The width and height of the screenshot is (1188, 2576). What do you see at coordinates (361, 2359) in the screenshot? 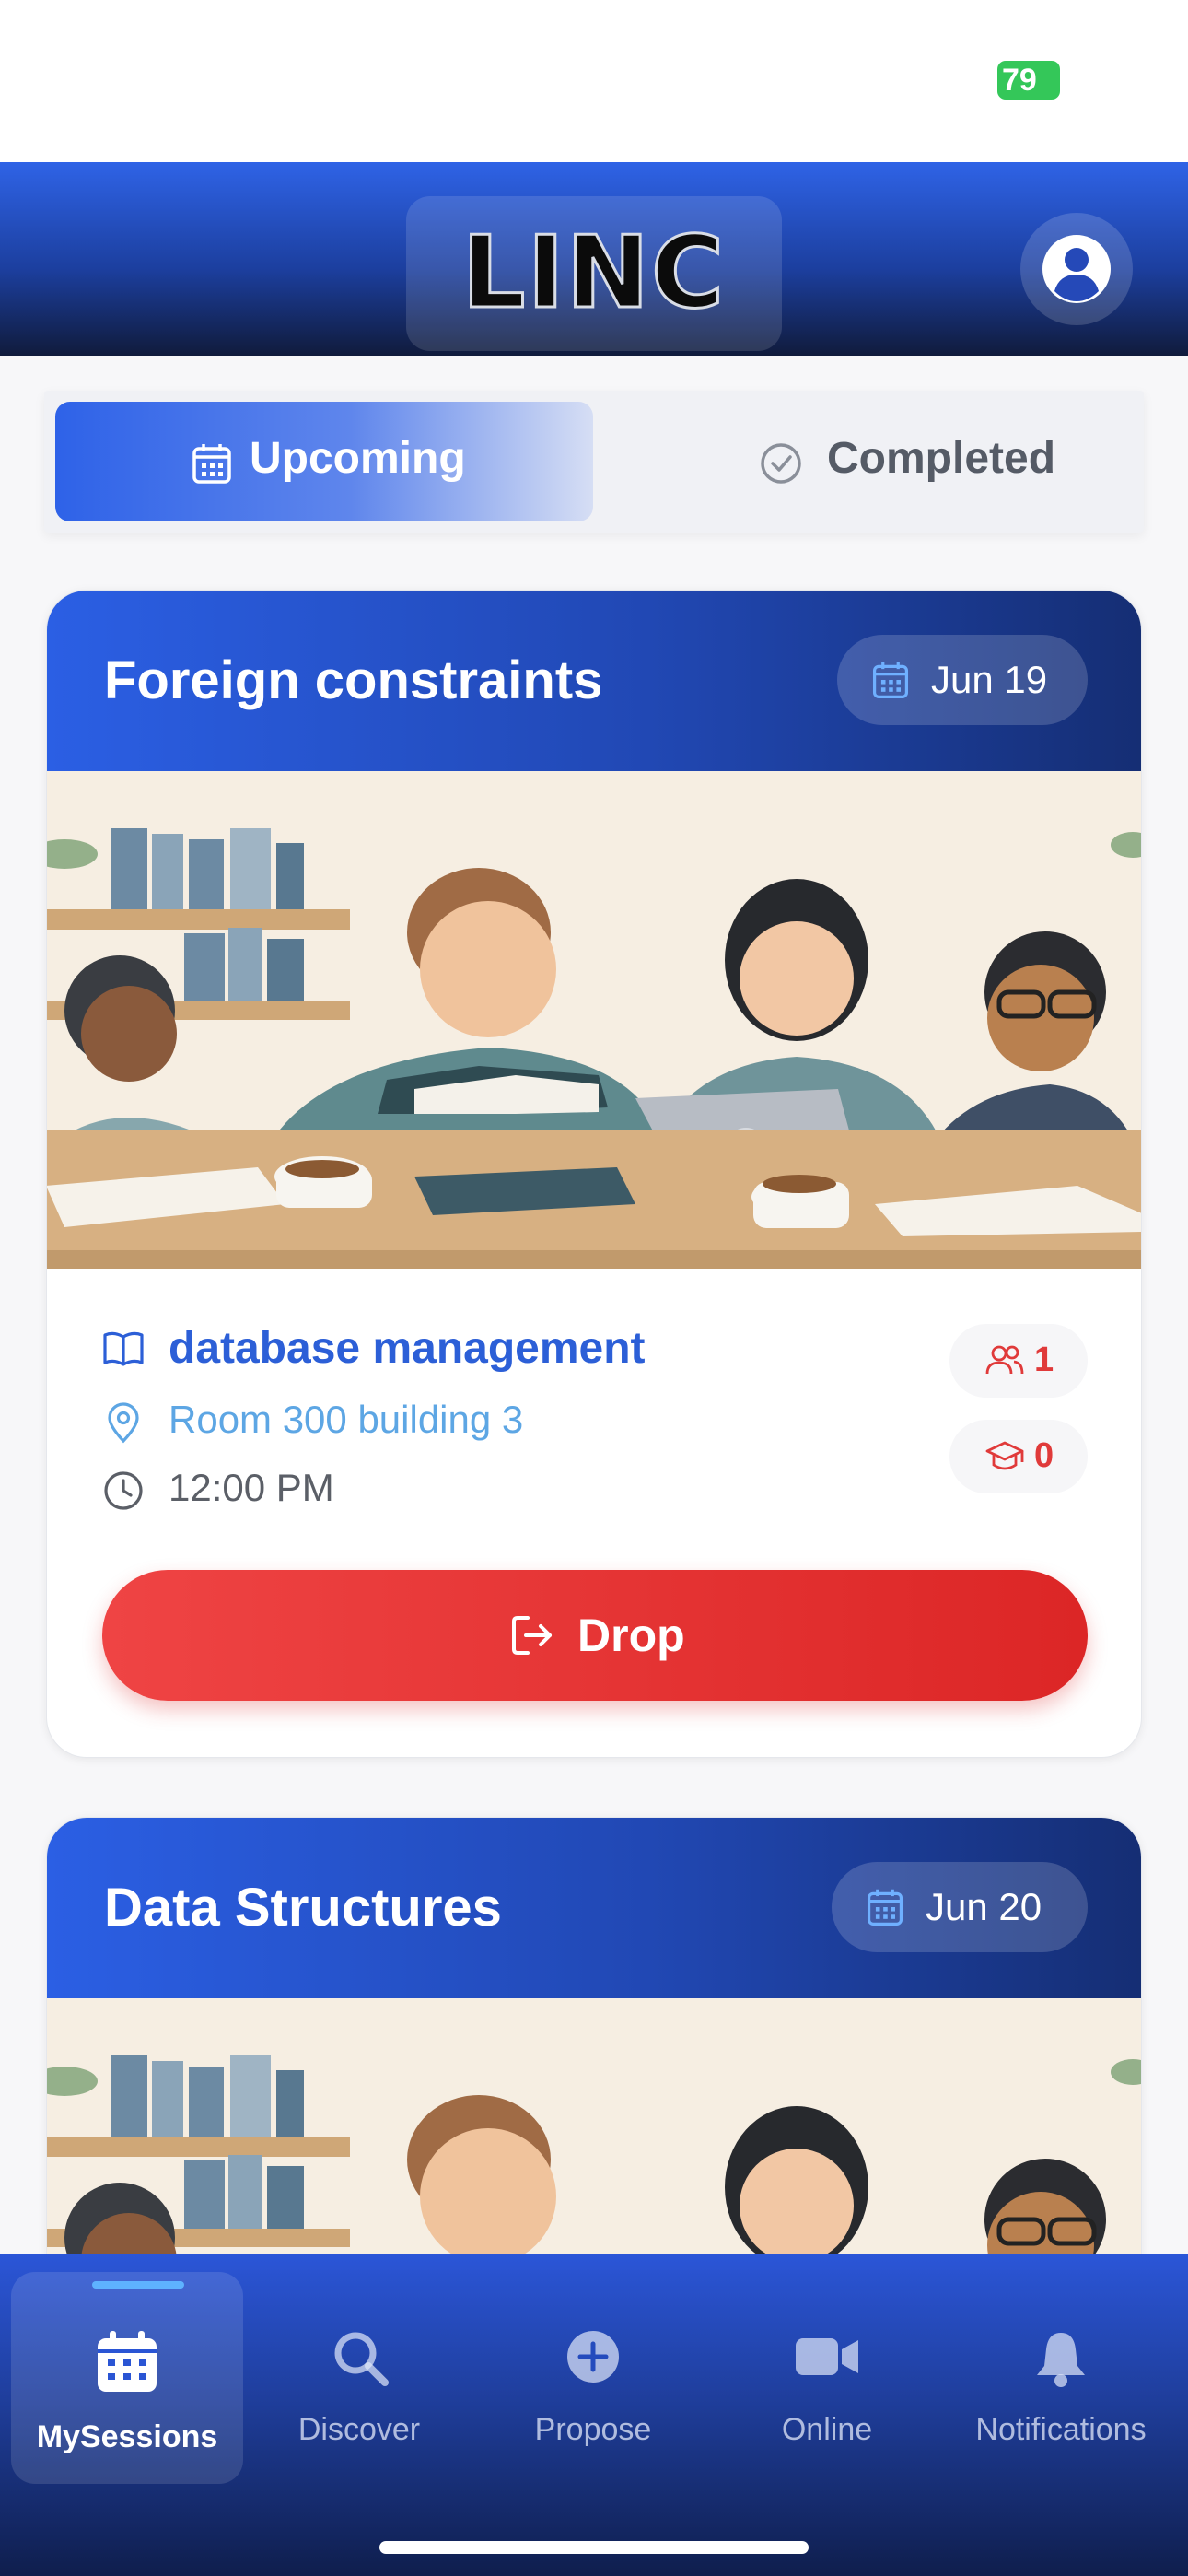
I see `search-icon` at bounding box center [361, 2359].